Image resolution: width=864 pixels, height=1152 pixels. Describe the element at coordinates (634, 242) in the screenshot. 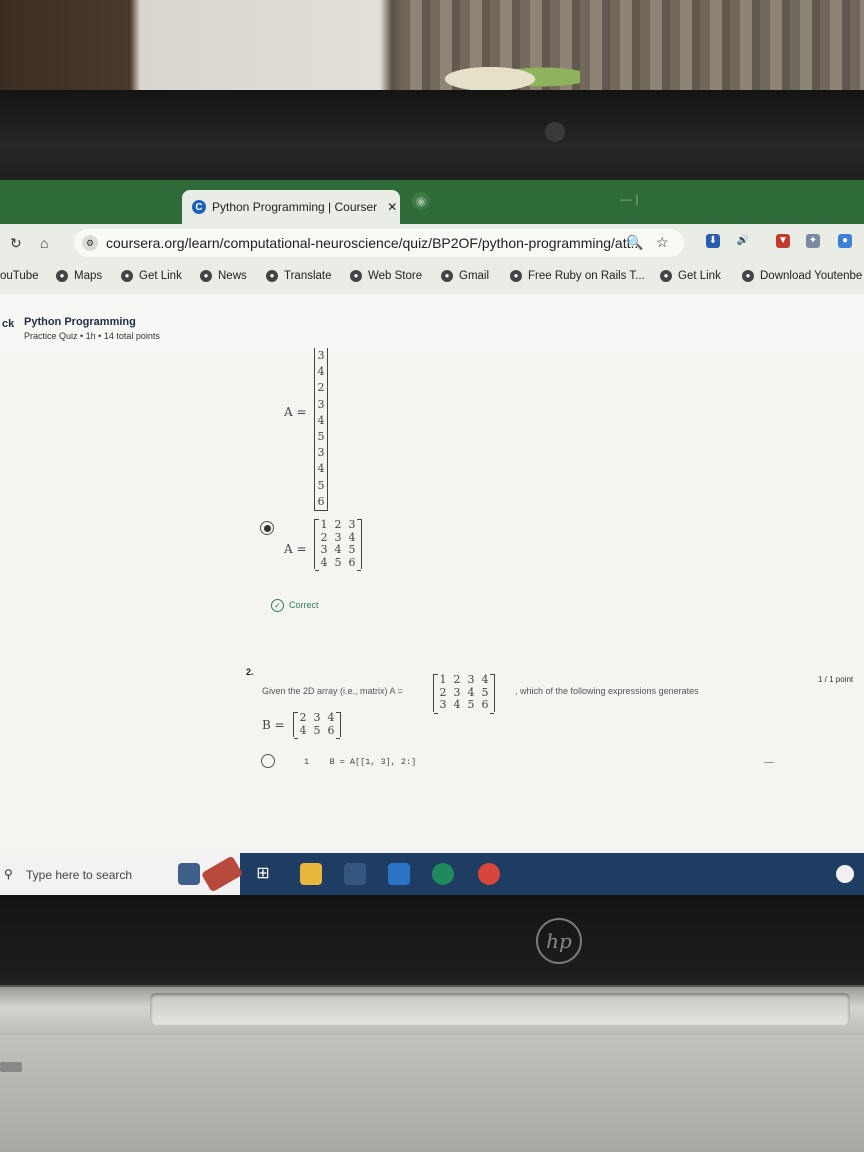

I see `zoom-icon: 🔍` at that location.